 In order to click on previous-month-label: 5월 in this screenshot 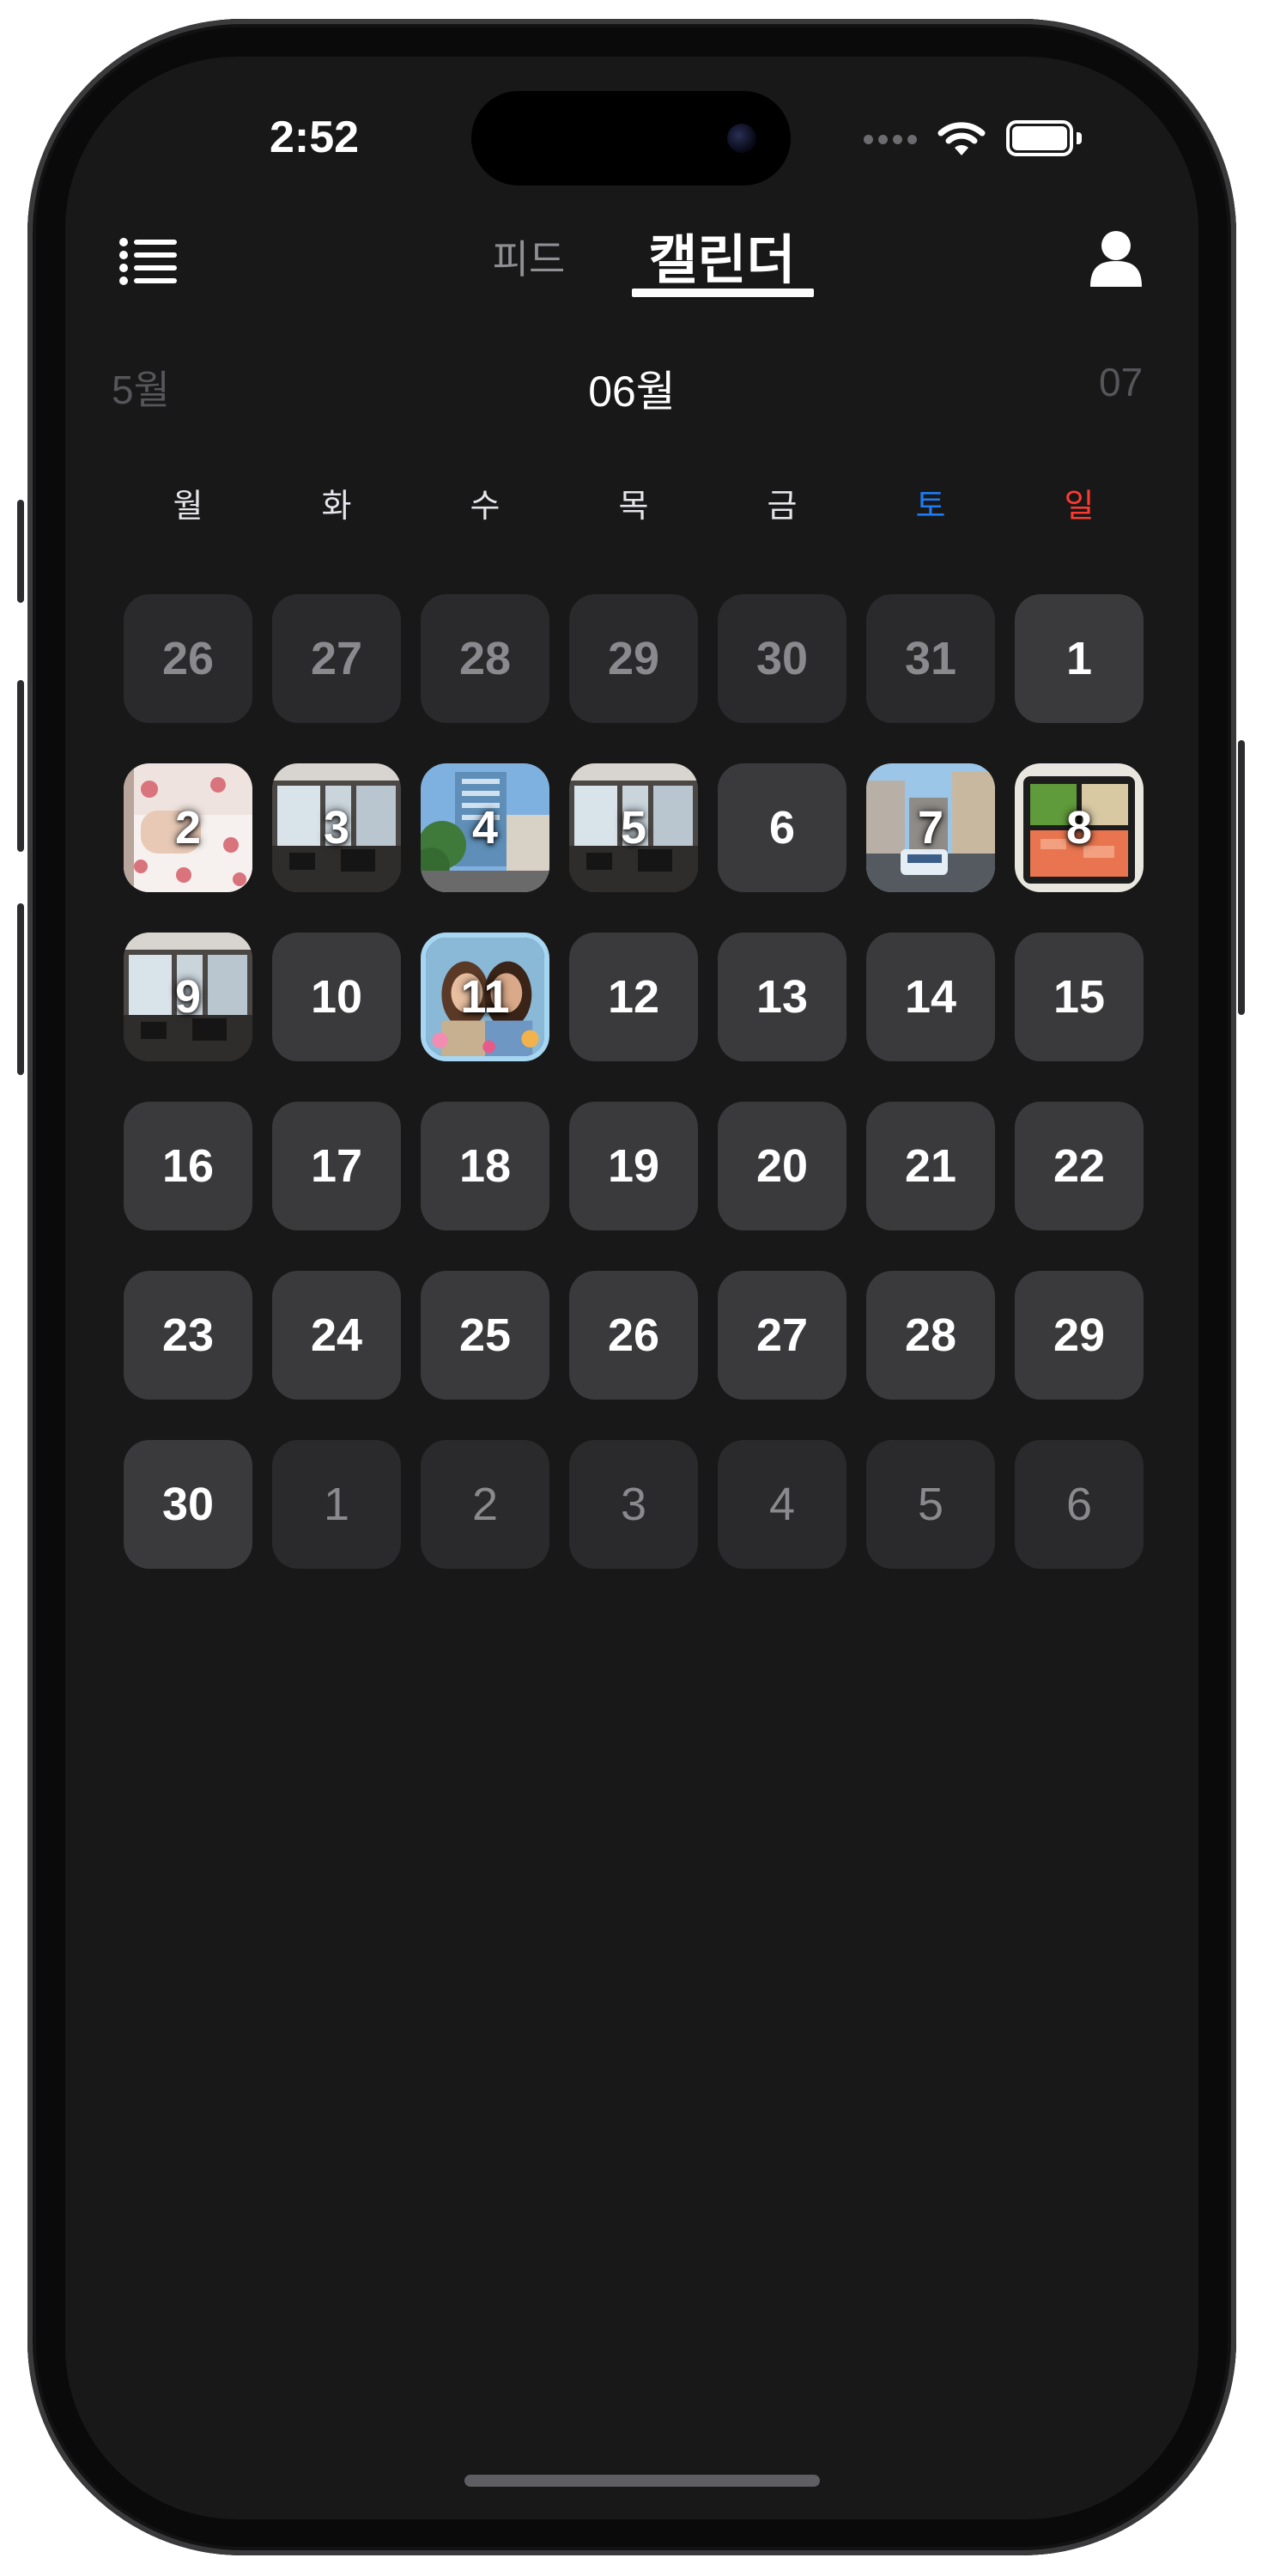, I will do `click(141, 388)`.